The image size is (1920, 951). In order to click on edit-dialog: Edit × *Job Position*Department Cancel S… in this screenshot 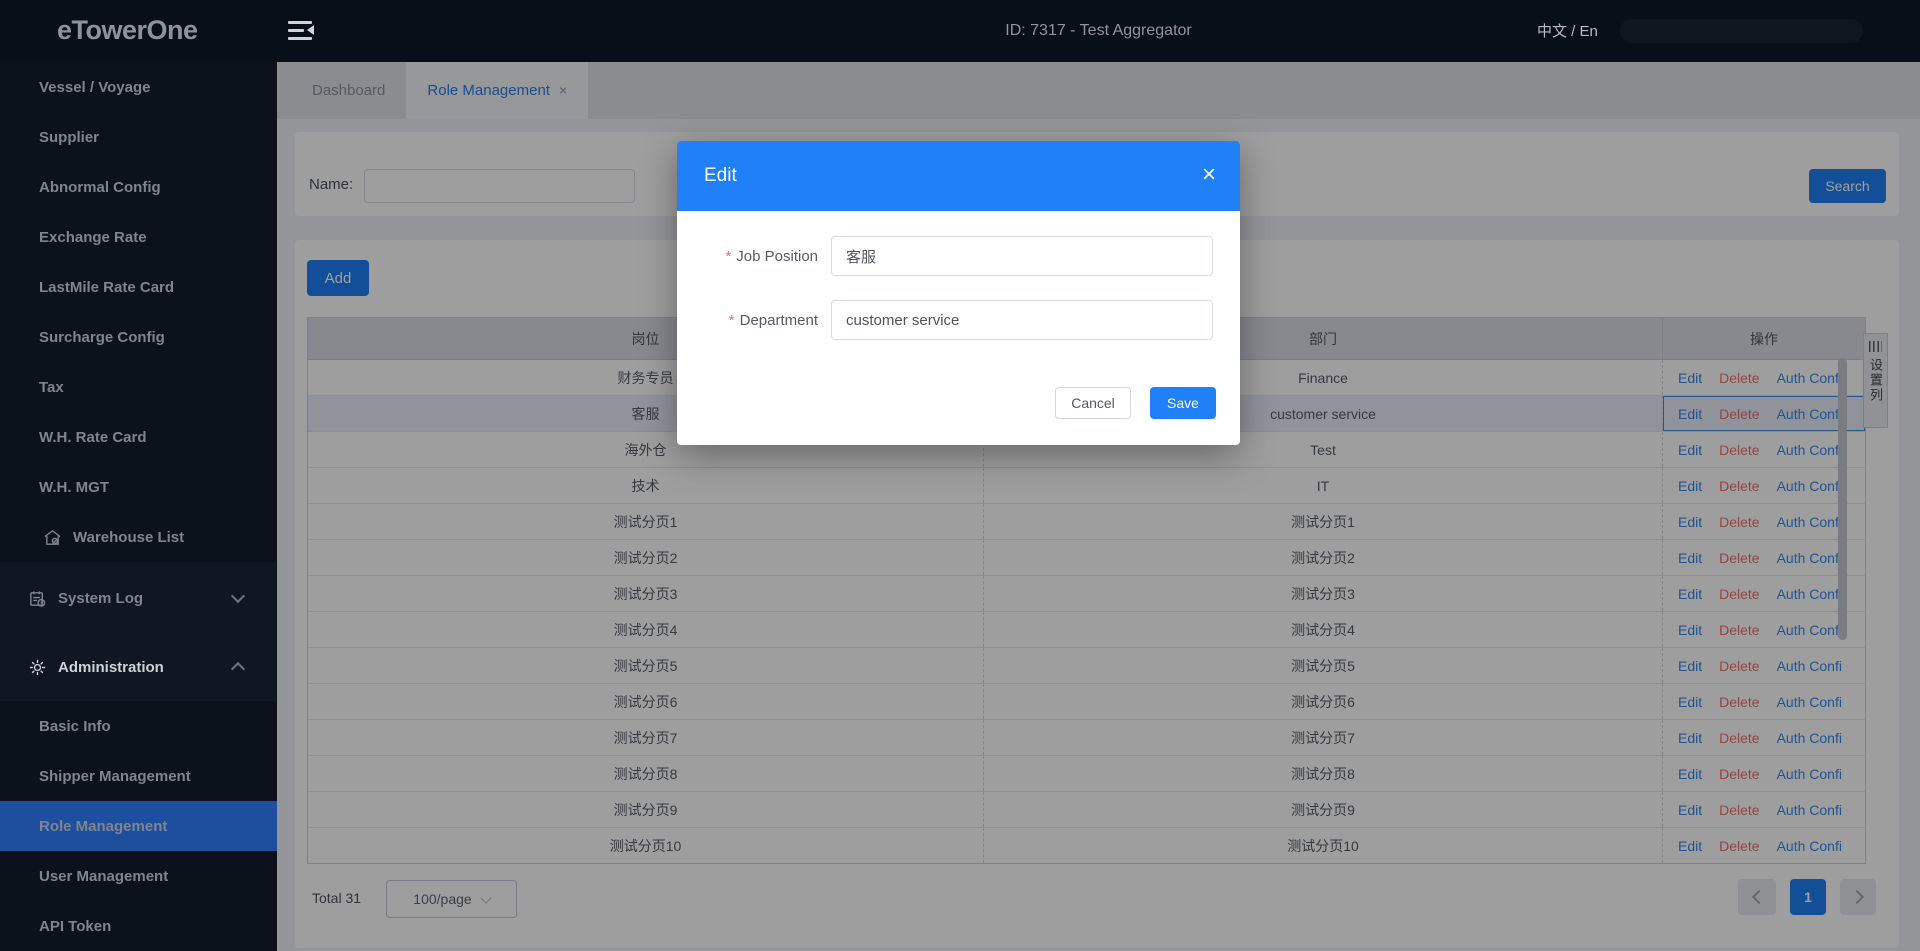, I will do `click(958, 293)`.